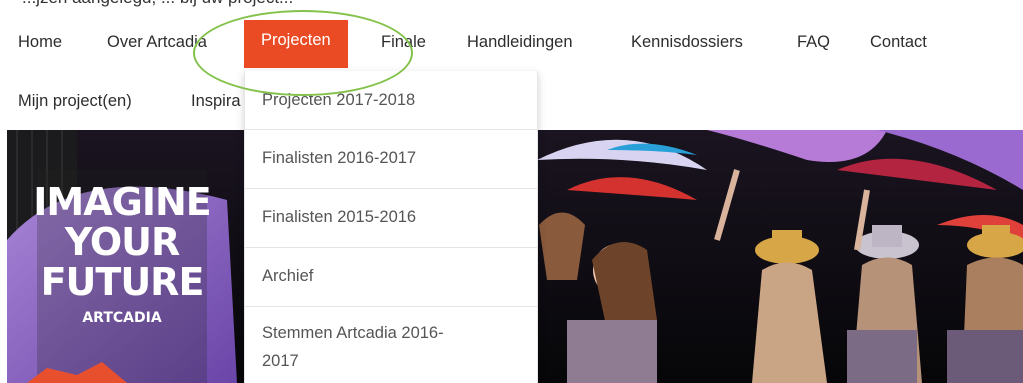  What do you see at coordinates (216, 101) in the screenshot?
I see `nav-inspiratie: Inspira` at bounding box center [216, 101].